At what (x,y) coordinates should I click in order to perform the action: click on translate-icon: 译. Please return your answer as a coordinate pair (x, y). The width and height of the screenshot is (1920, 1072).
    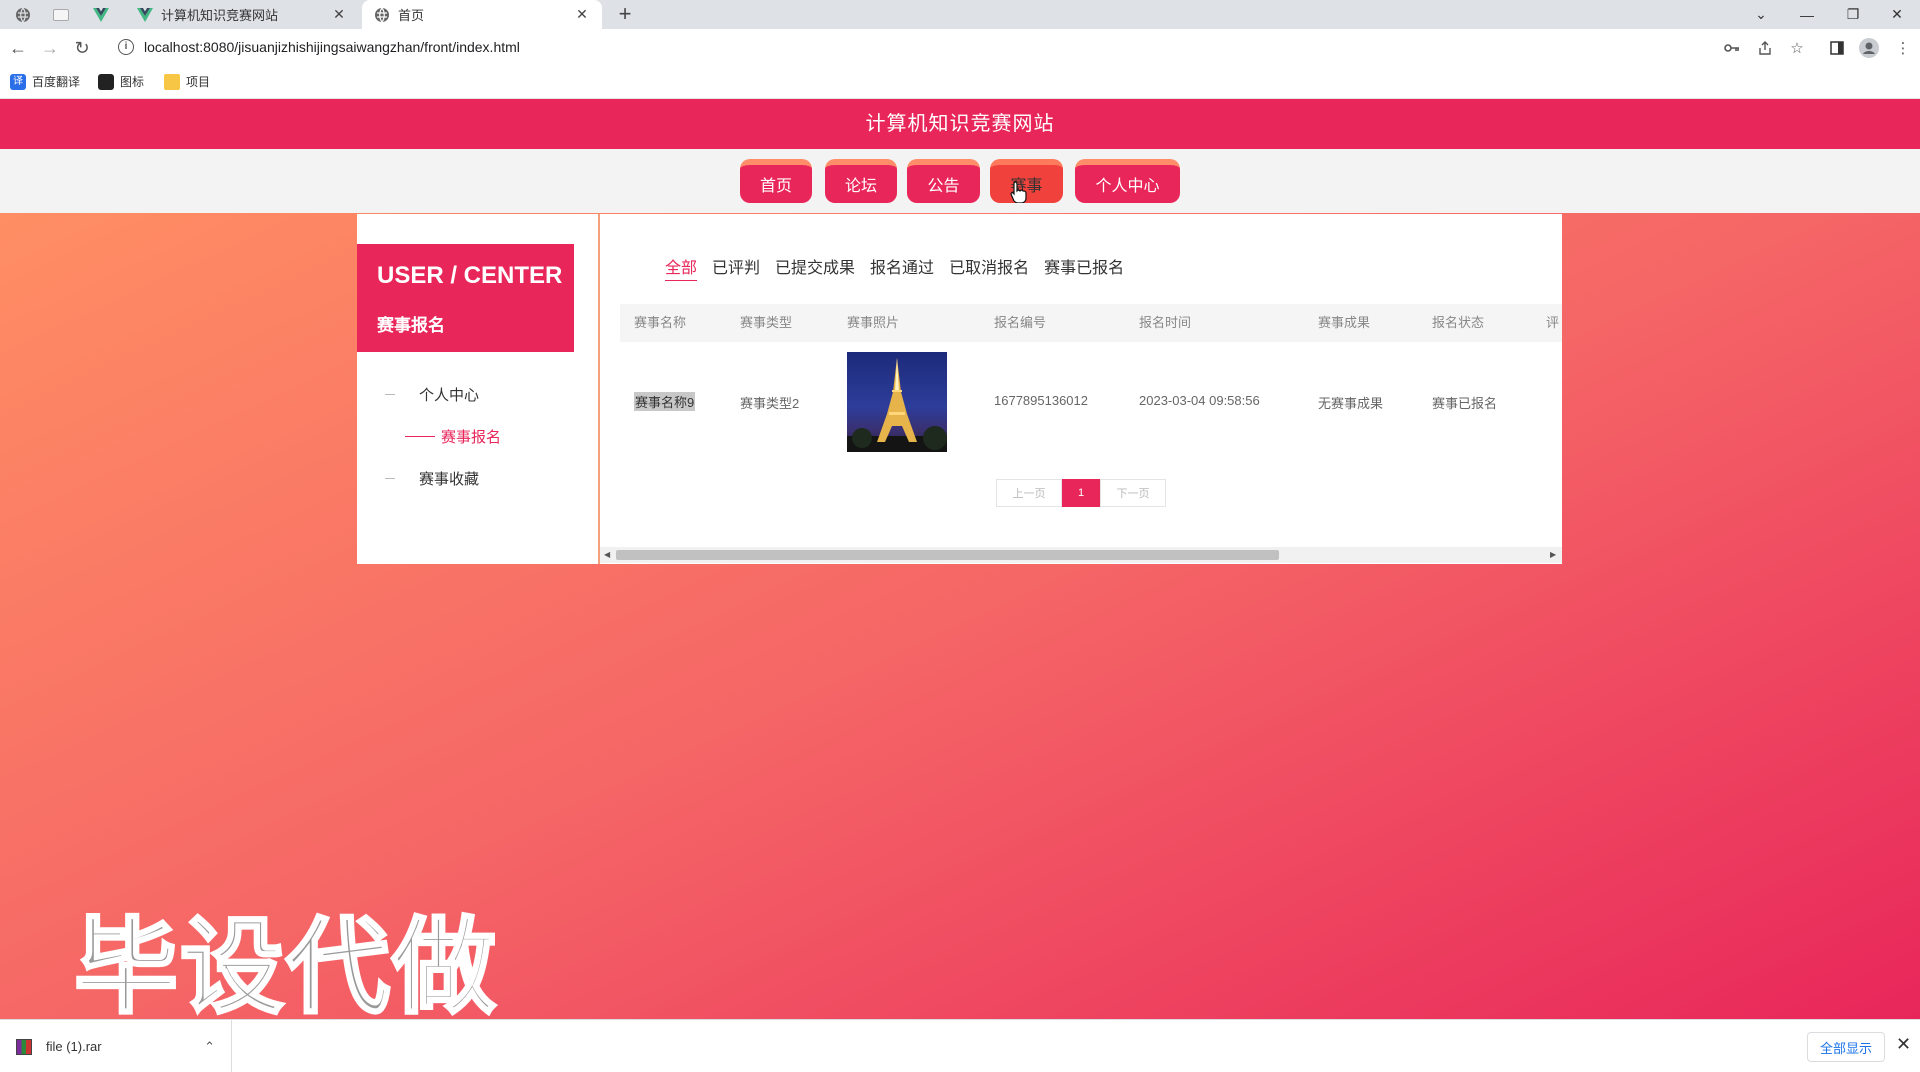
    Looking at the image, I should click on (18, 81).